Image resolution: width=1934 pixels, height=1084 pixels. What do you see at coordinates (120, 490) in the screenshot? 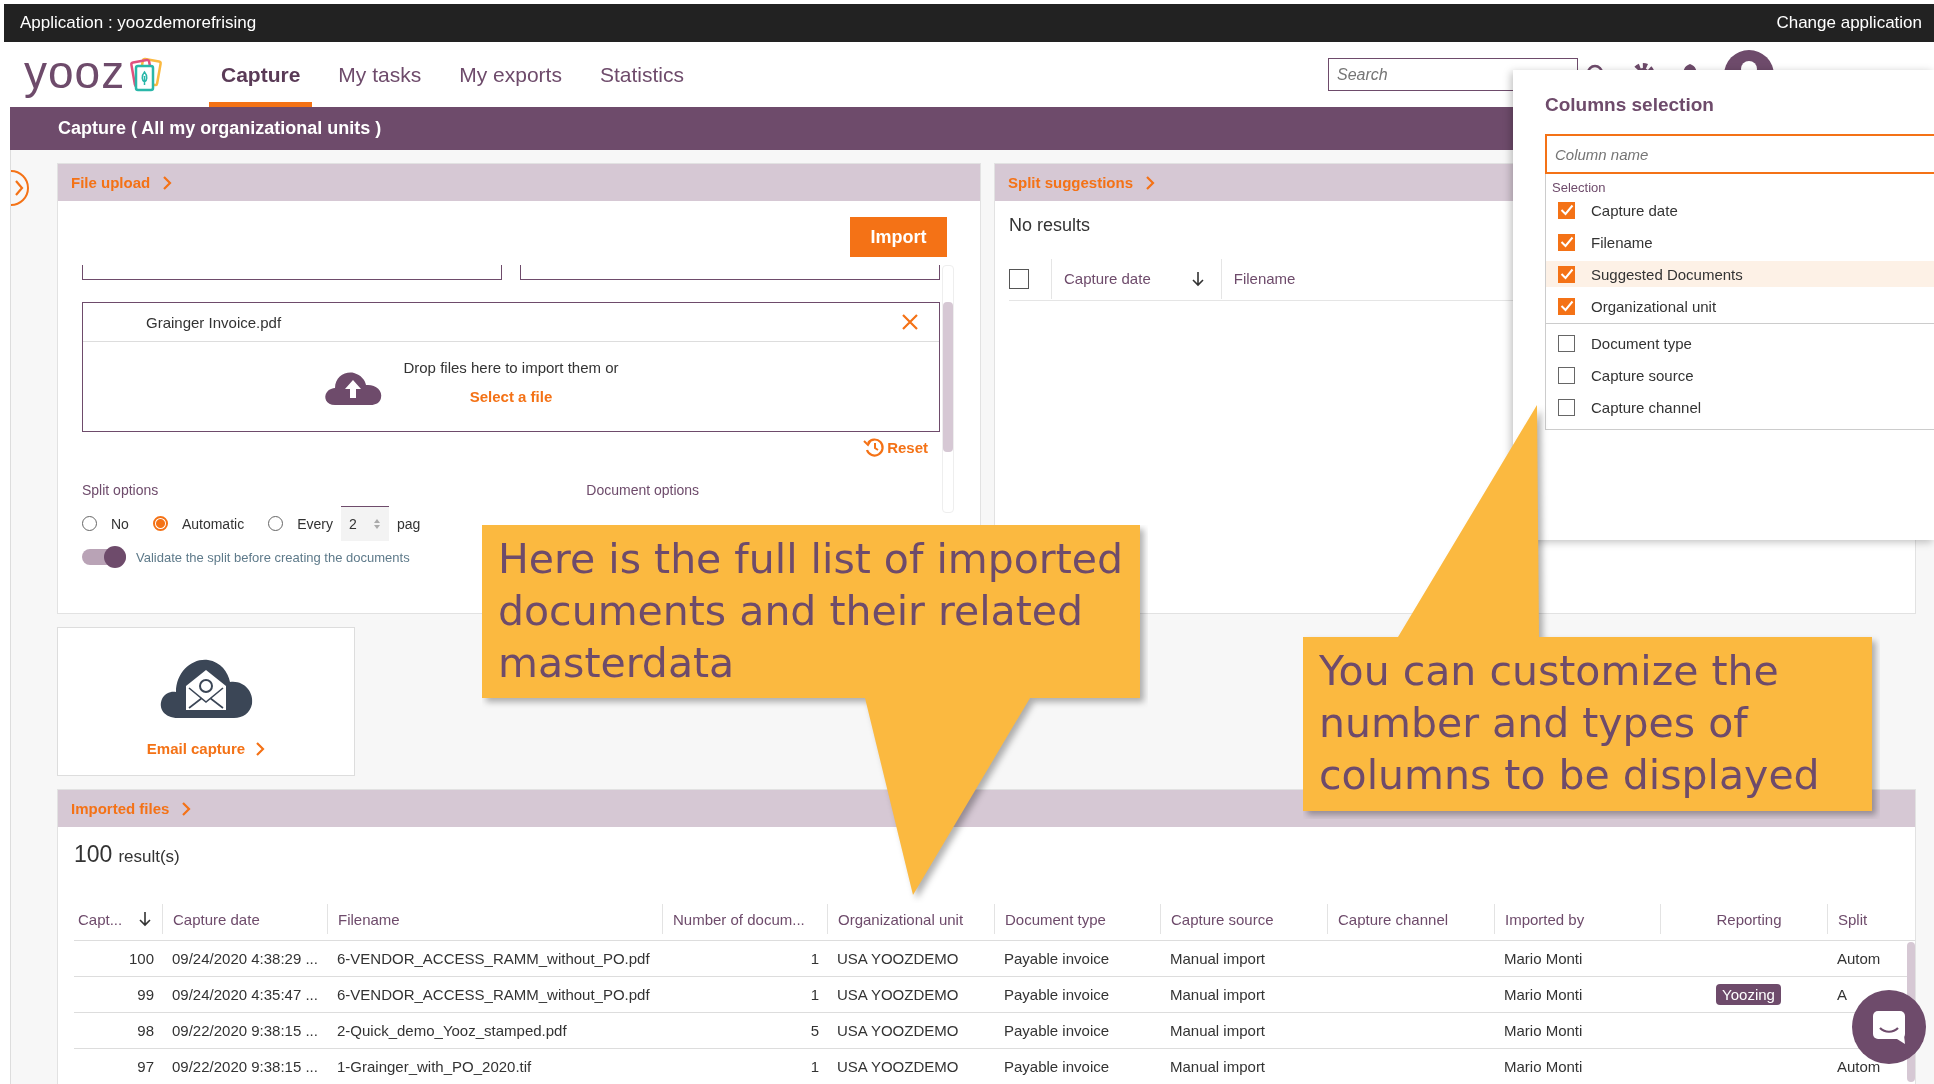
I see `split-options-label: Split options` at bounding box center [120, 490].